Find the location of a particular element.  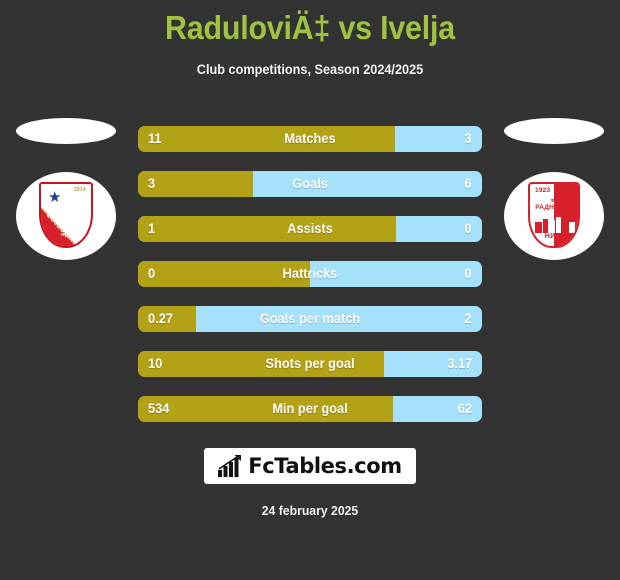

away-team-crest: 1923 ФК РАДНИЧКИ НИШ is located at coordinates (554, 216).